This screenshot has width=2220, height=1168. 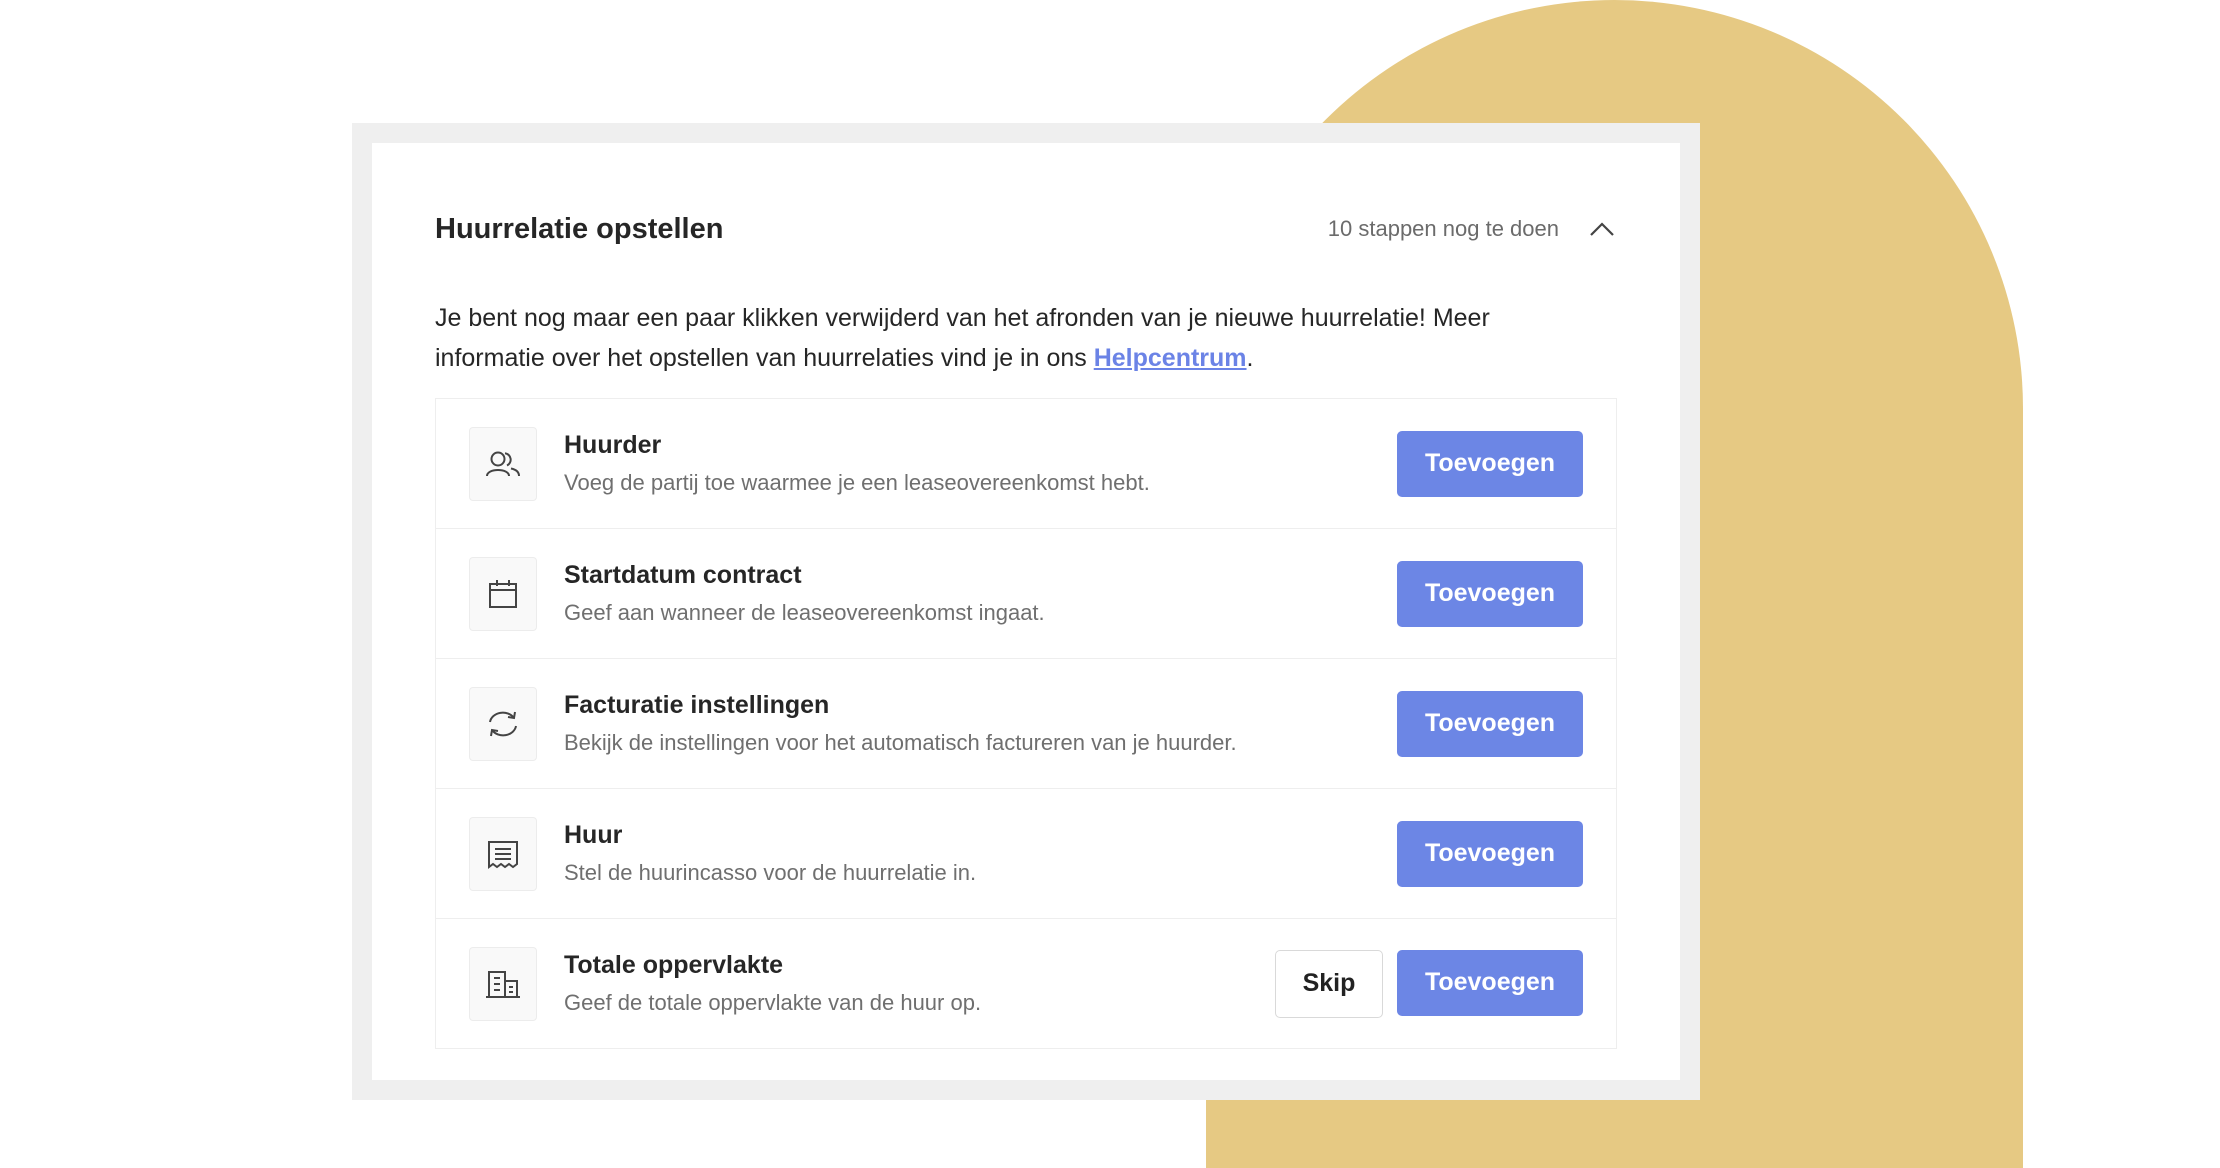 I want to click on users-icon, so click(x=503, y=463).